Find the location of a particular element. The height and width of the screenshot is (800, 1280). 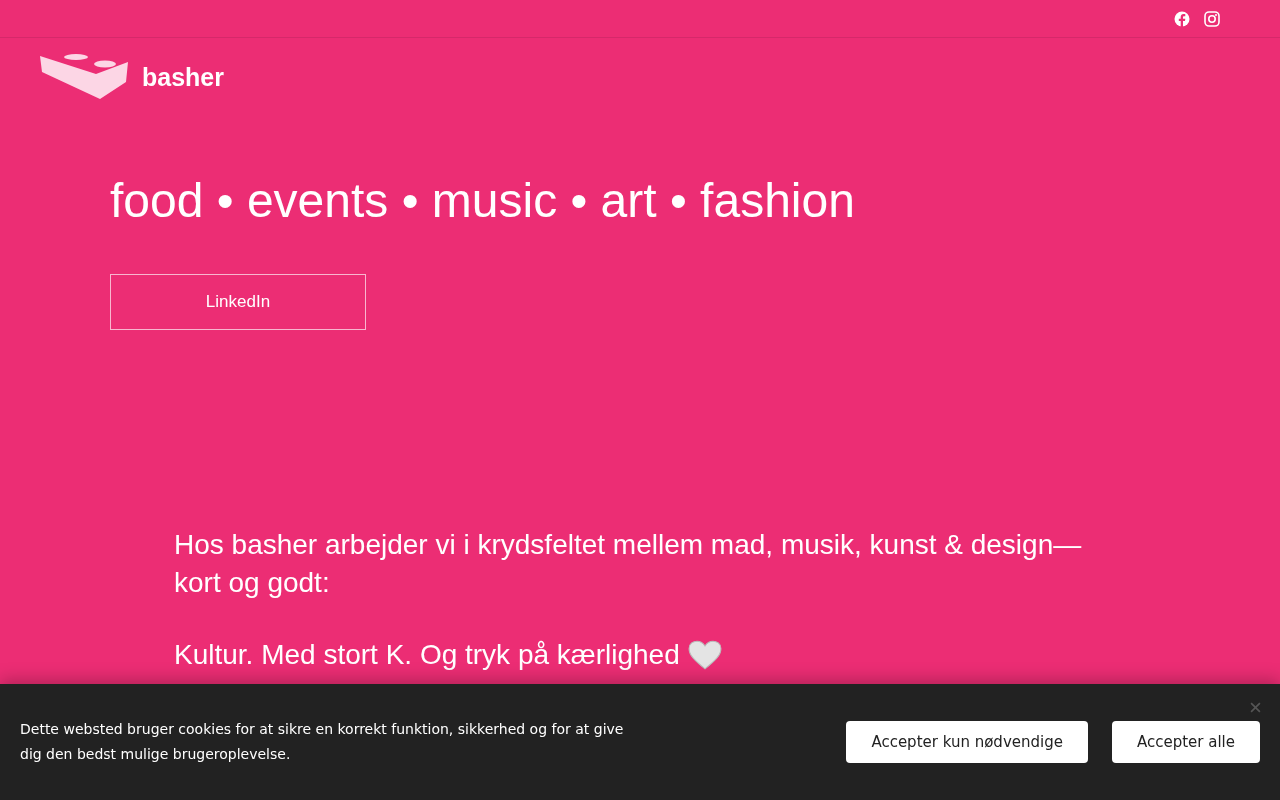

logo-icon is located at coordinates (85, 77).